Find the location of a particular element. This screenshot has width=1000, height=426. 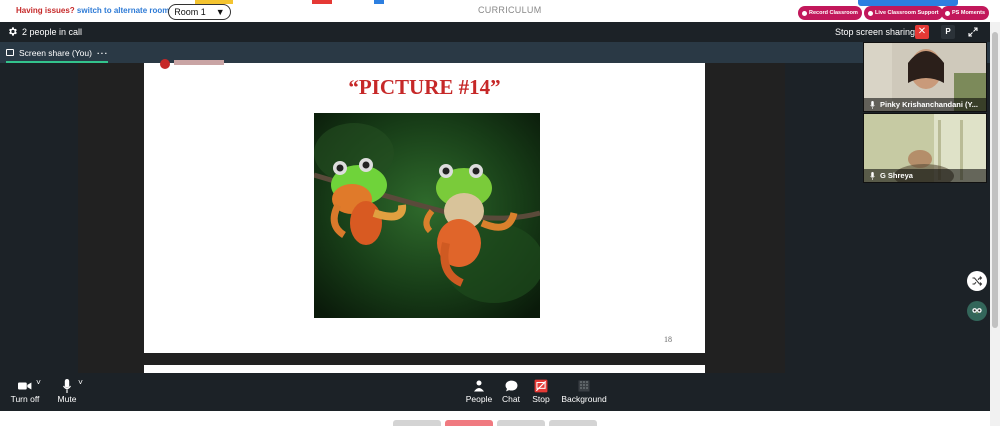

record-classroom-button: Record Classroom is located at coordinates (830, 13).